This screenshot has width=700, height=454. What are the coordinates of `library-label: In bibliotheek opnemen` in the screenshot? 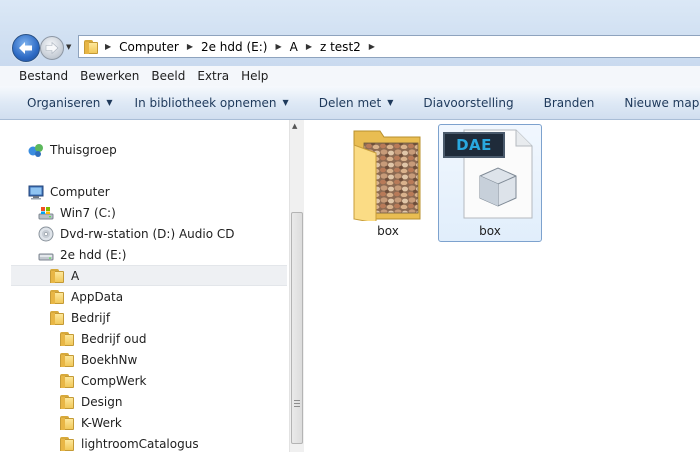 It's located at (205, 102).